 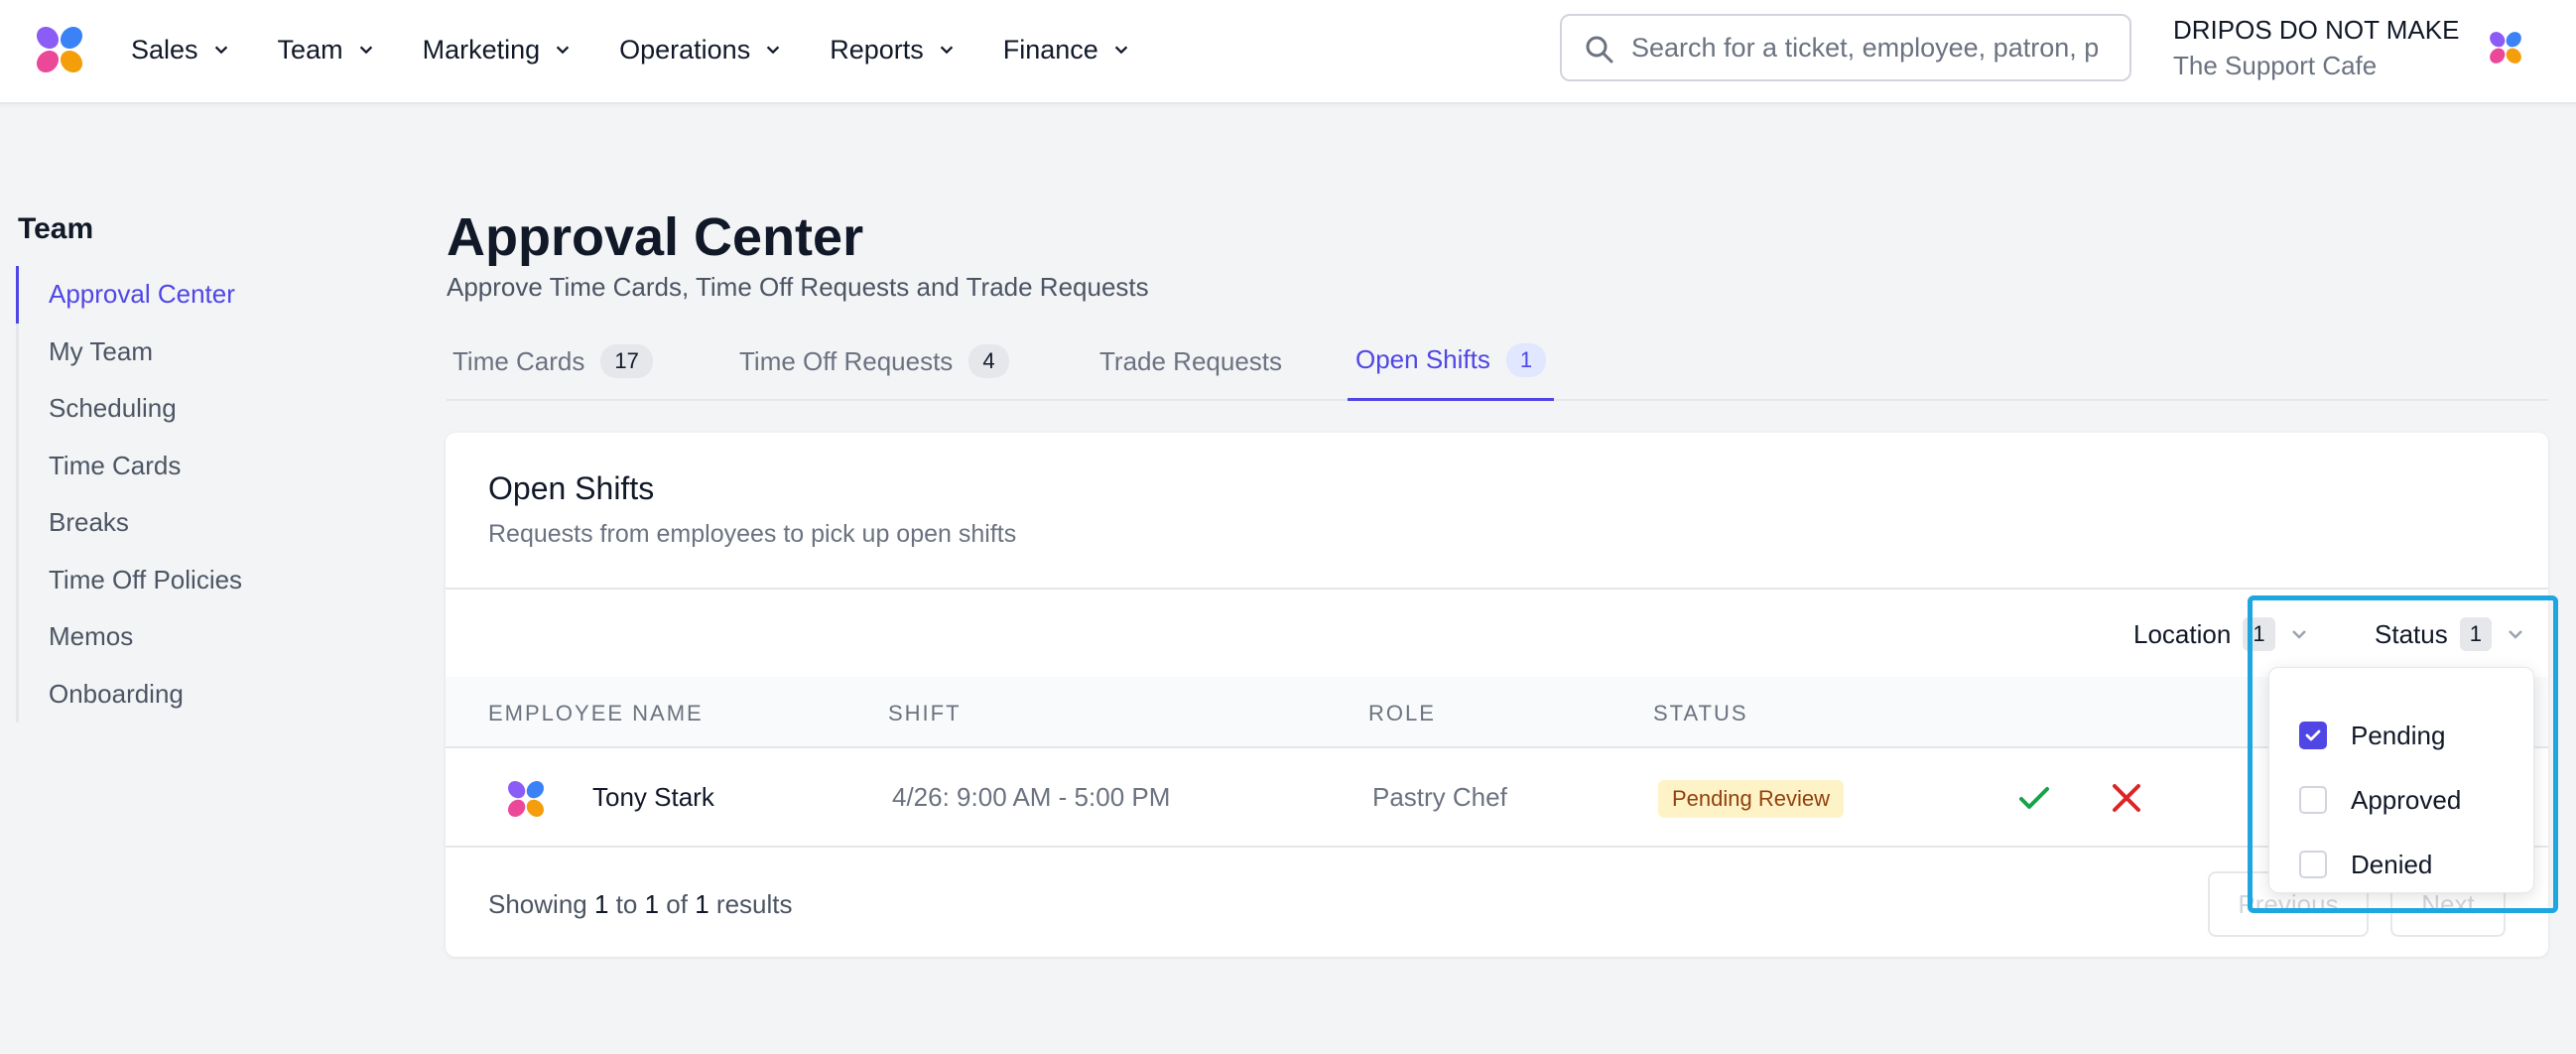 What do you see at coordinates (526, 799) in the screenshot?
I see `avatar` at bounding box center [526, 799].